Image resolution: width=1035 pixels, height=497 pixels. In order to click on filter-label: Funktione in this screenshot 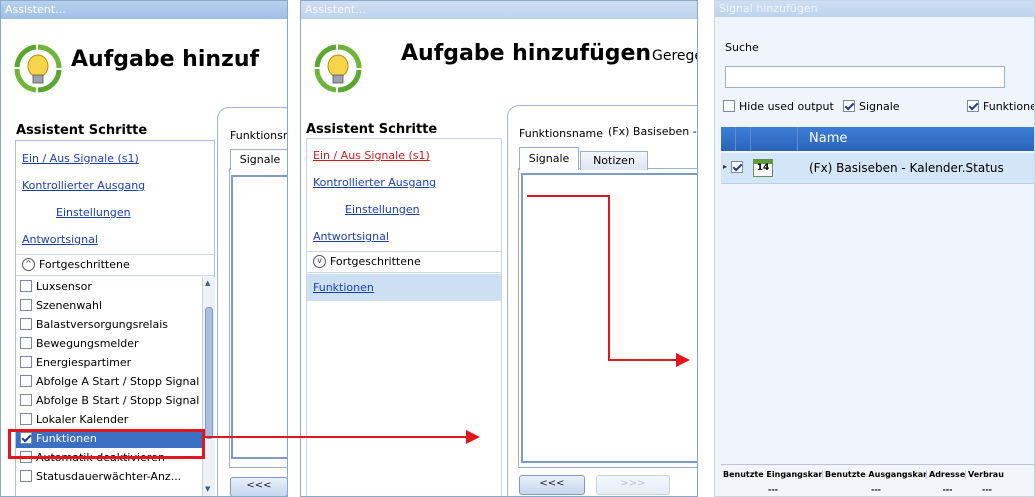, I will do `click(1009, 106)`.